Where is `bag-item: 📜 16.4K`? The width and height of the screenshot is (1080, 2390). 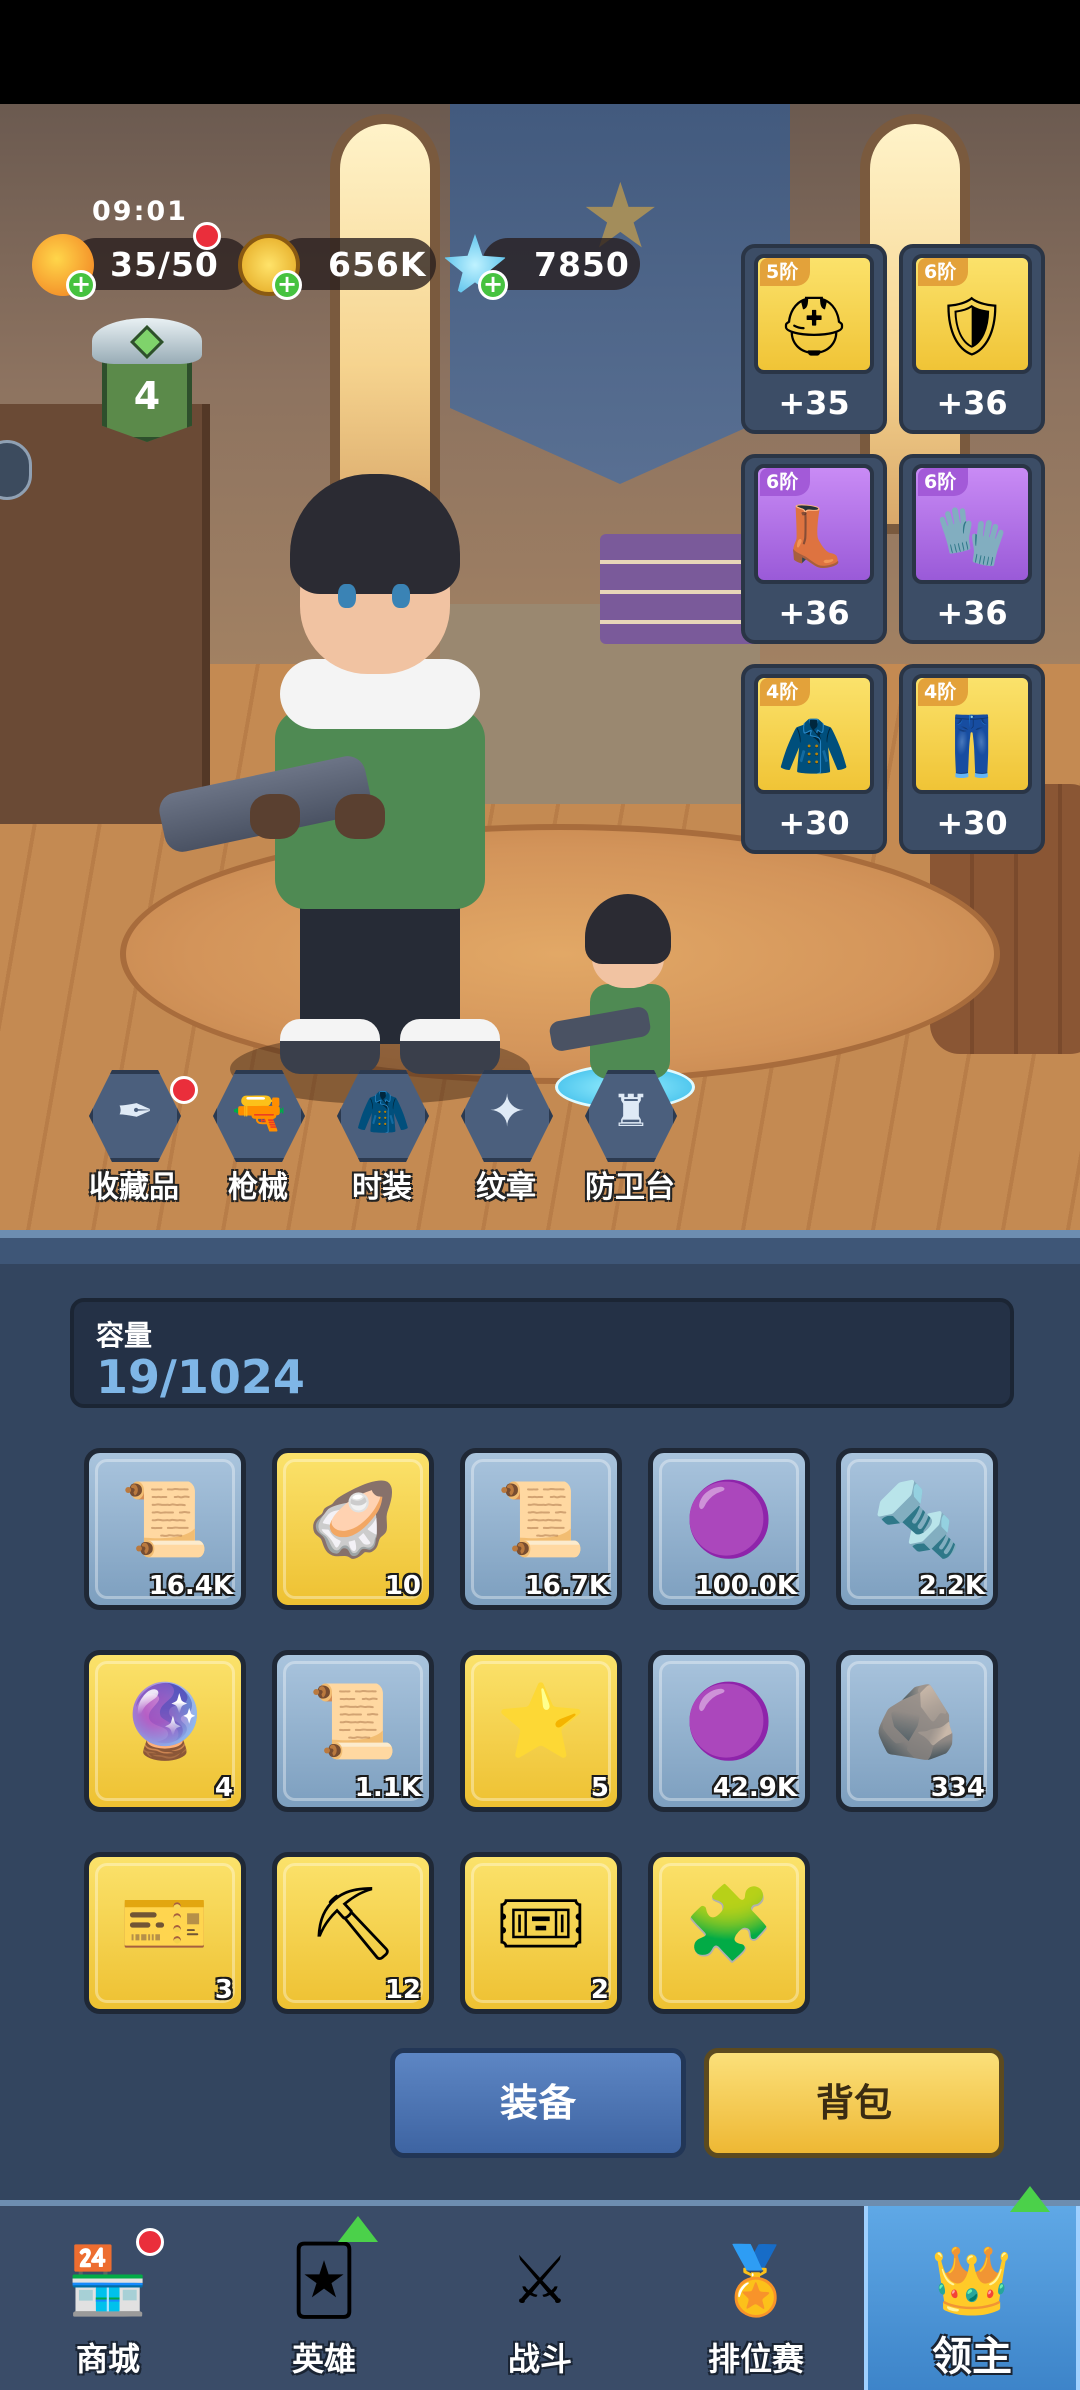
bag-item: 📜 16.4K is located at coordinates (165, 1529).